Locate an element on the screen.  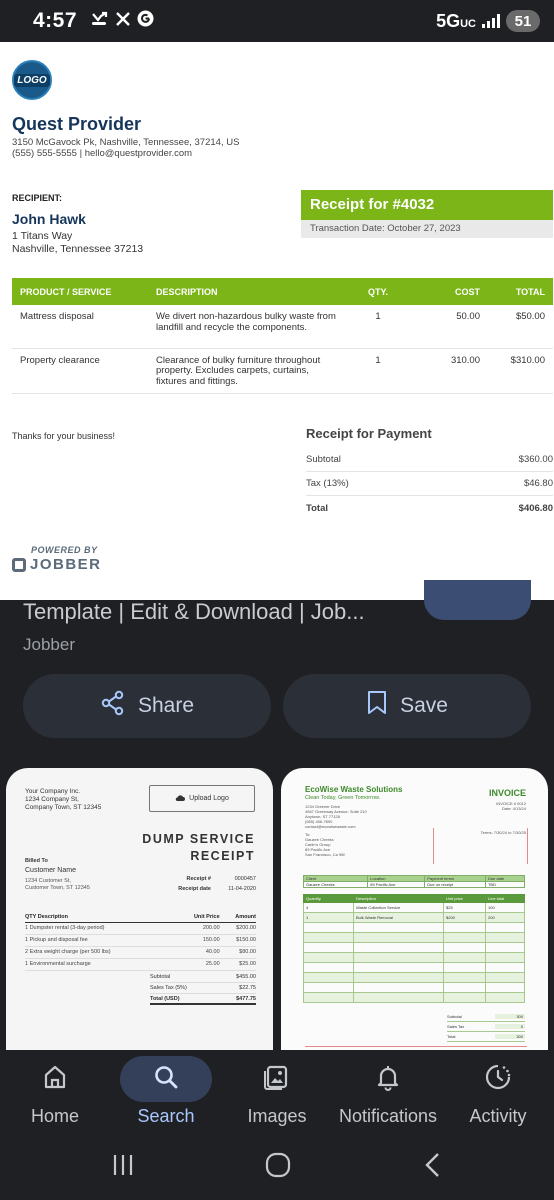
jobber-mark-icon is located at coordinates (19, 564).